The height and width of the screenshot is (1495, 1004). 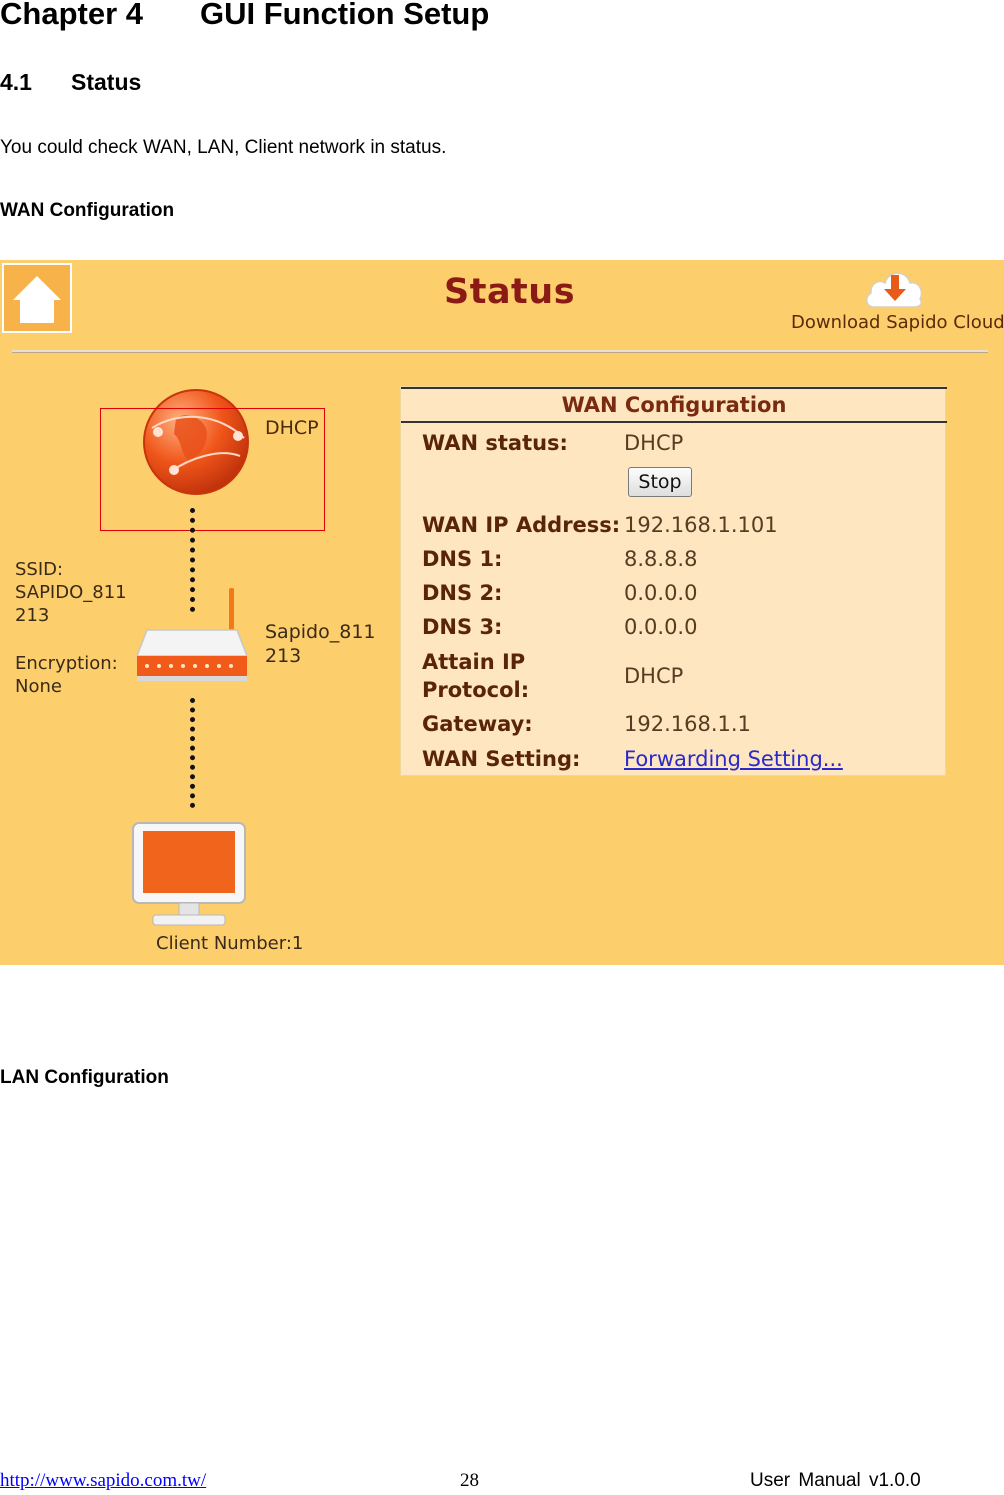 I want to click on dns3-value: 0.0.0.0, so click(x=661, y=627).